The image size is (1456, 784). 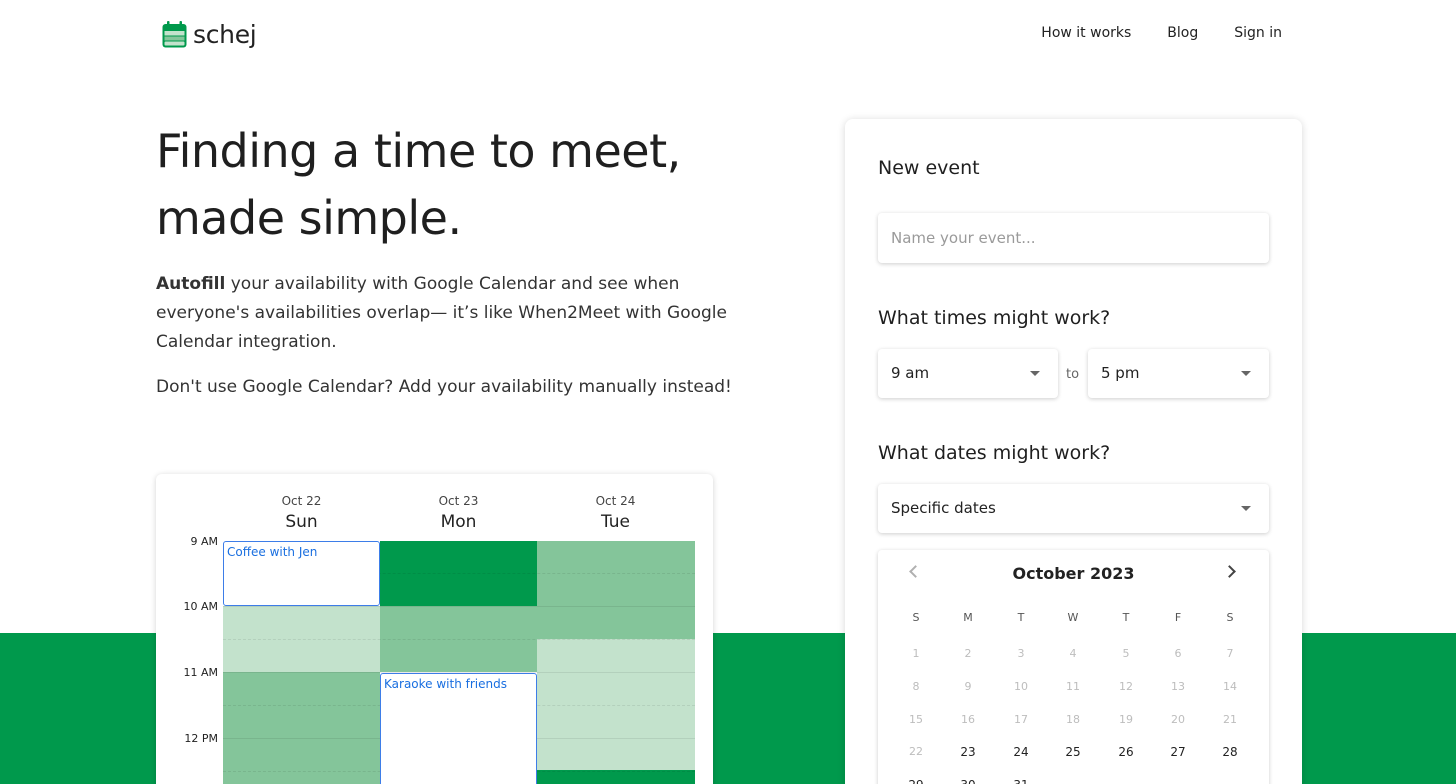 What do you see at coordinates (191, 284) in the screenshot?
I see `hero-description-bold: Autofill` at bounding box center [191, 284].